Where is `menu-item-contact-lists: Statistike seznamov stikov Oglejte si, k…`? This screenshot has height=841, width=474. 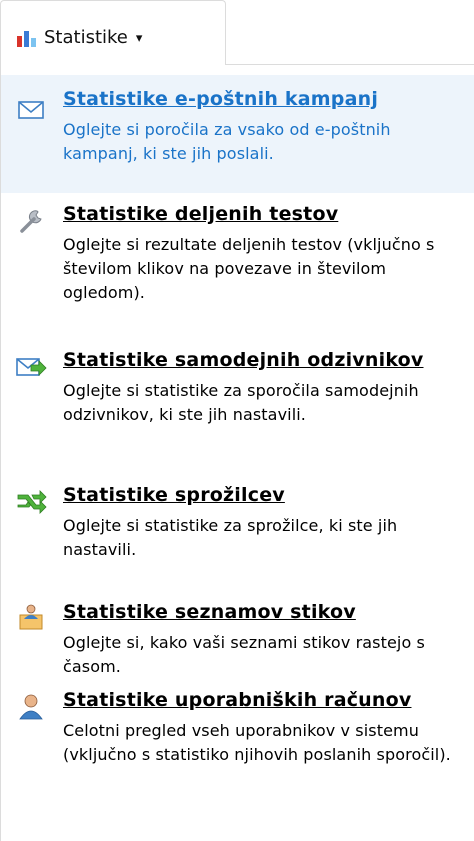 menu-item-contact-lists: Statistike seznamov stikov Oglejte si, k… is located at coordinates (237, 651).